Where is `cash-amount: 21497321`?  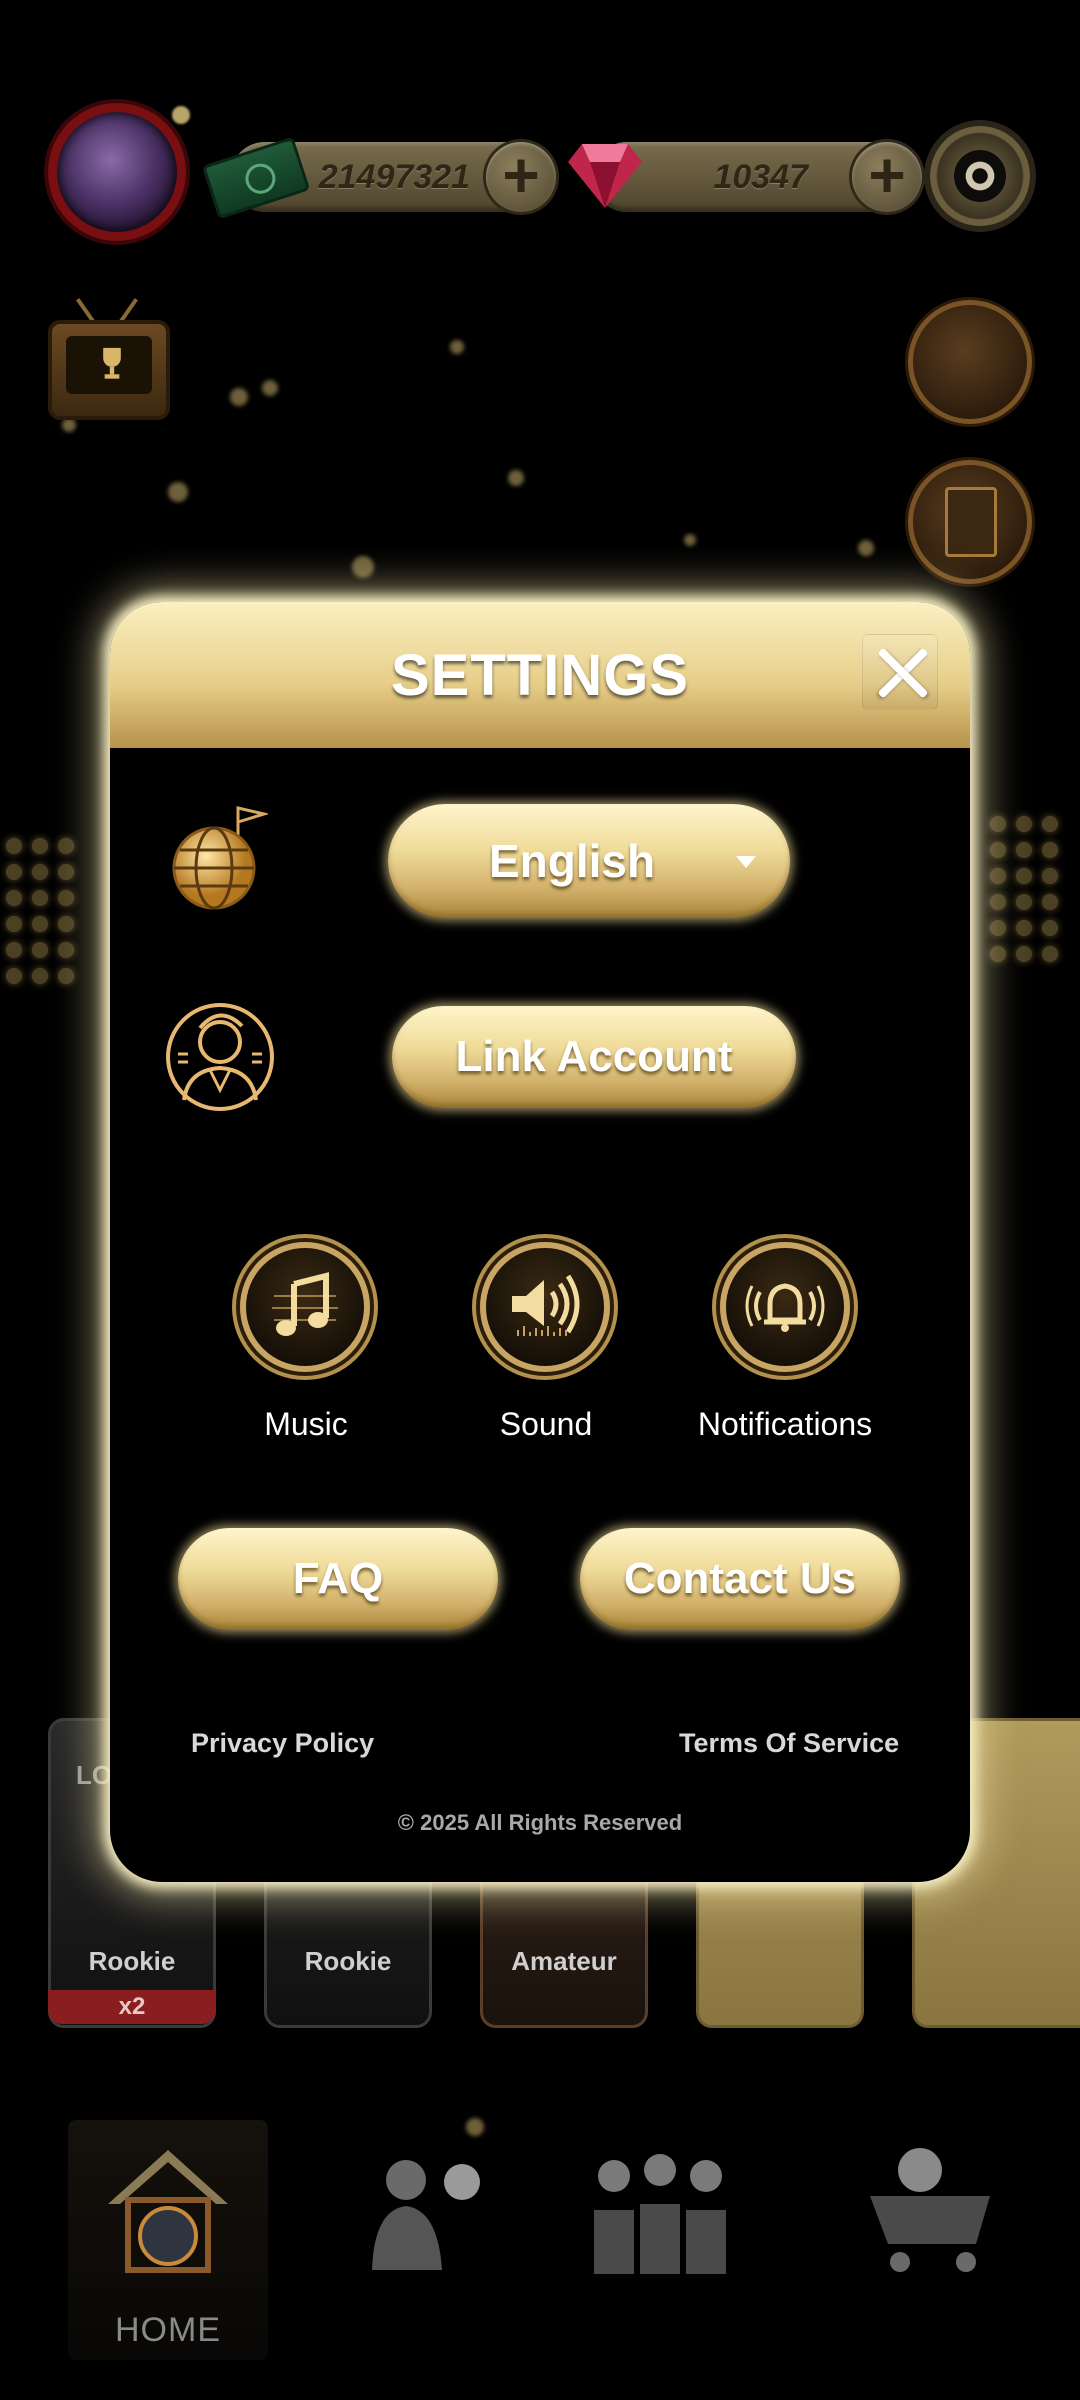
cash-amount: 21497321 is located at coordinates (394, 177).